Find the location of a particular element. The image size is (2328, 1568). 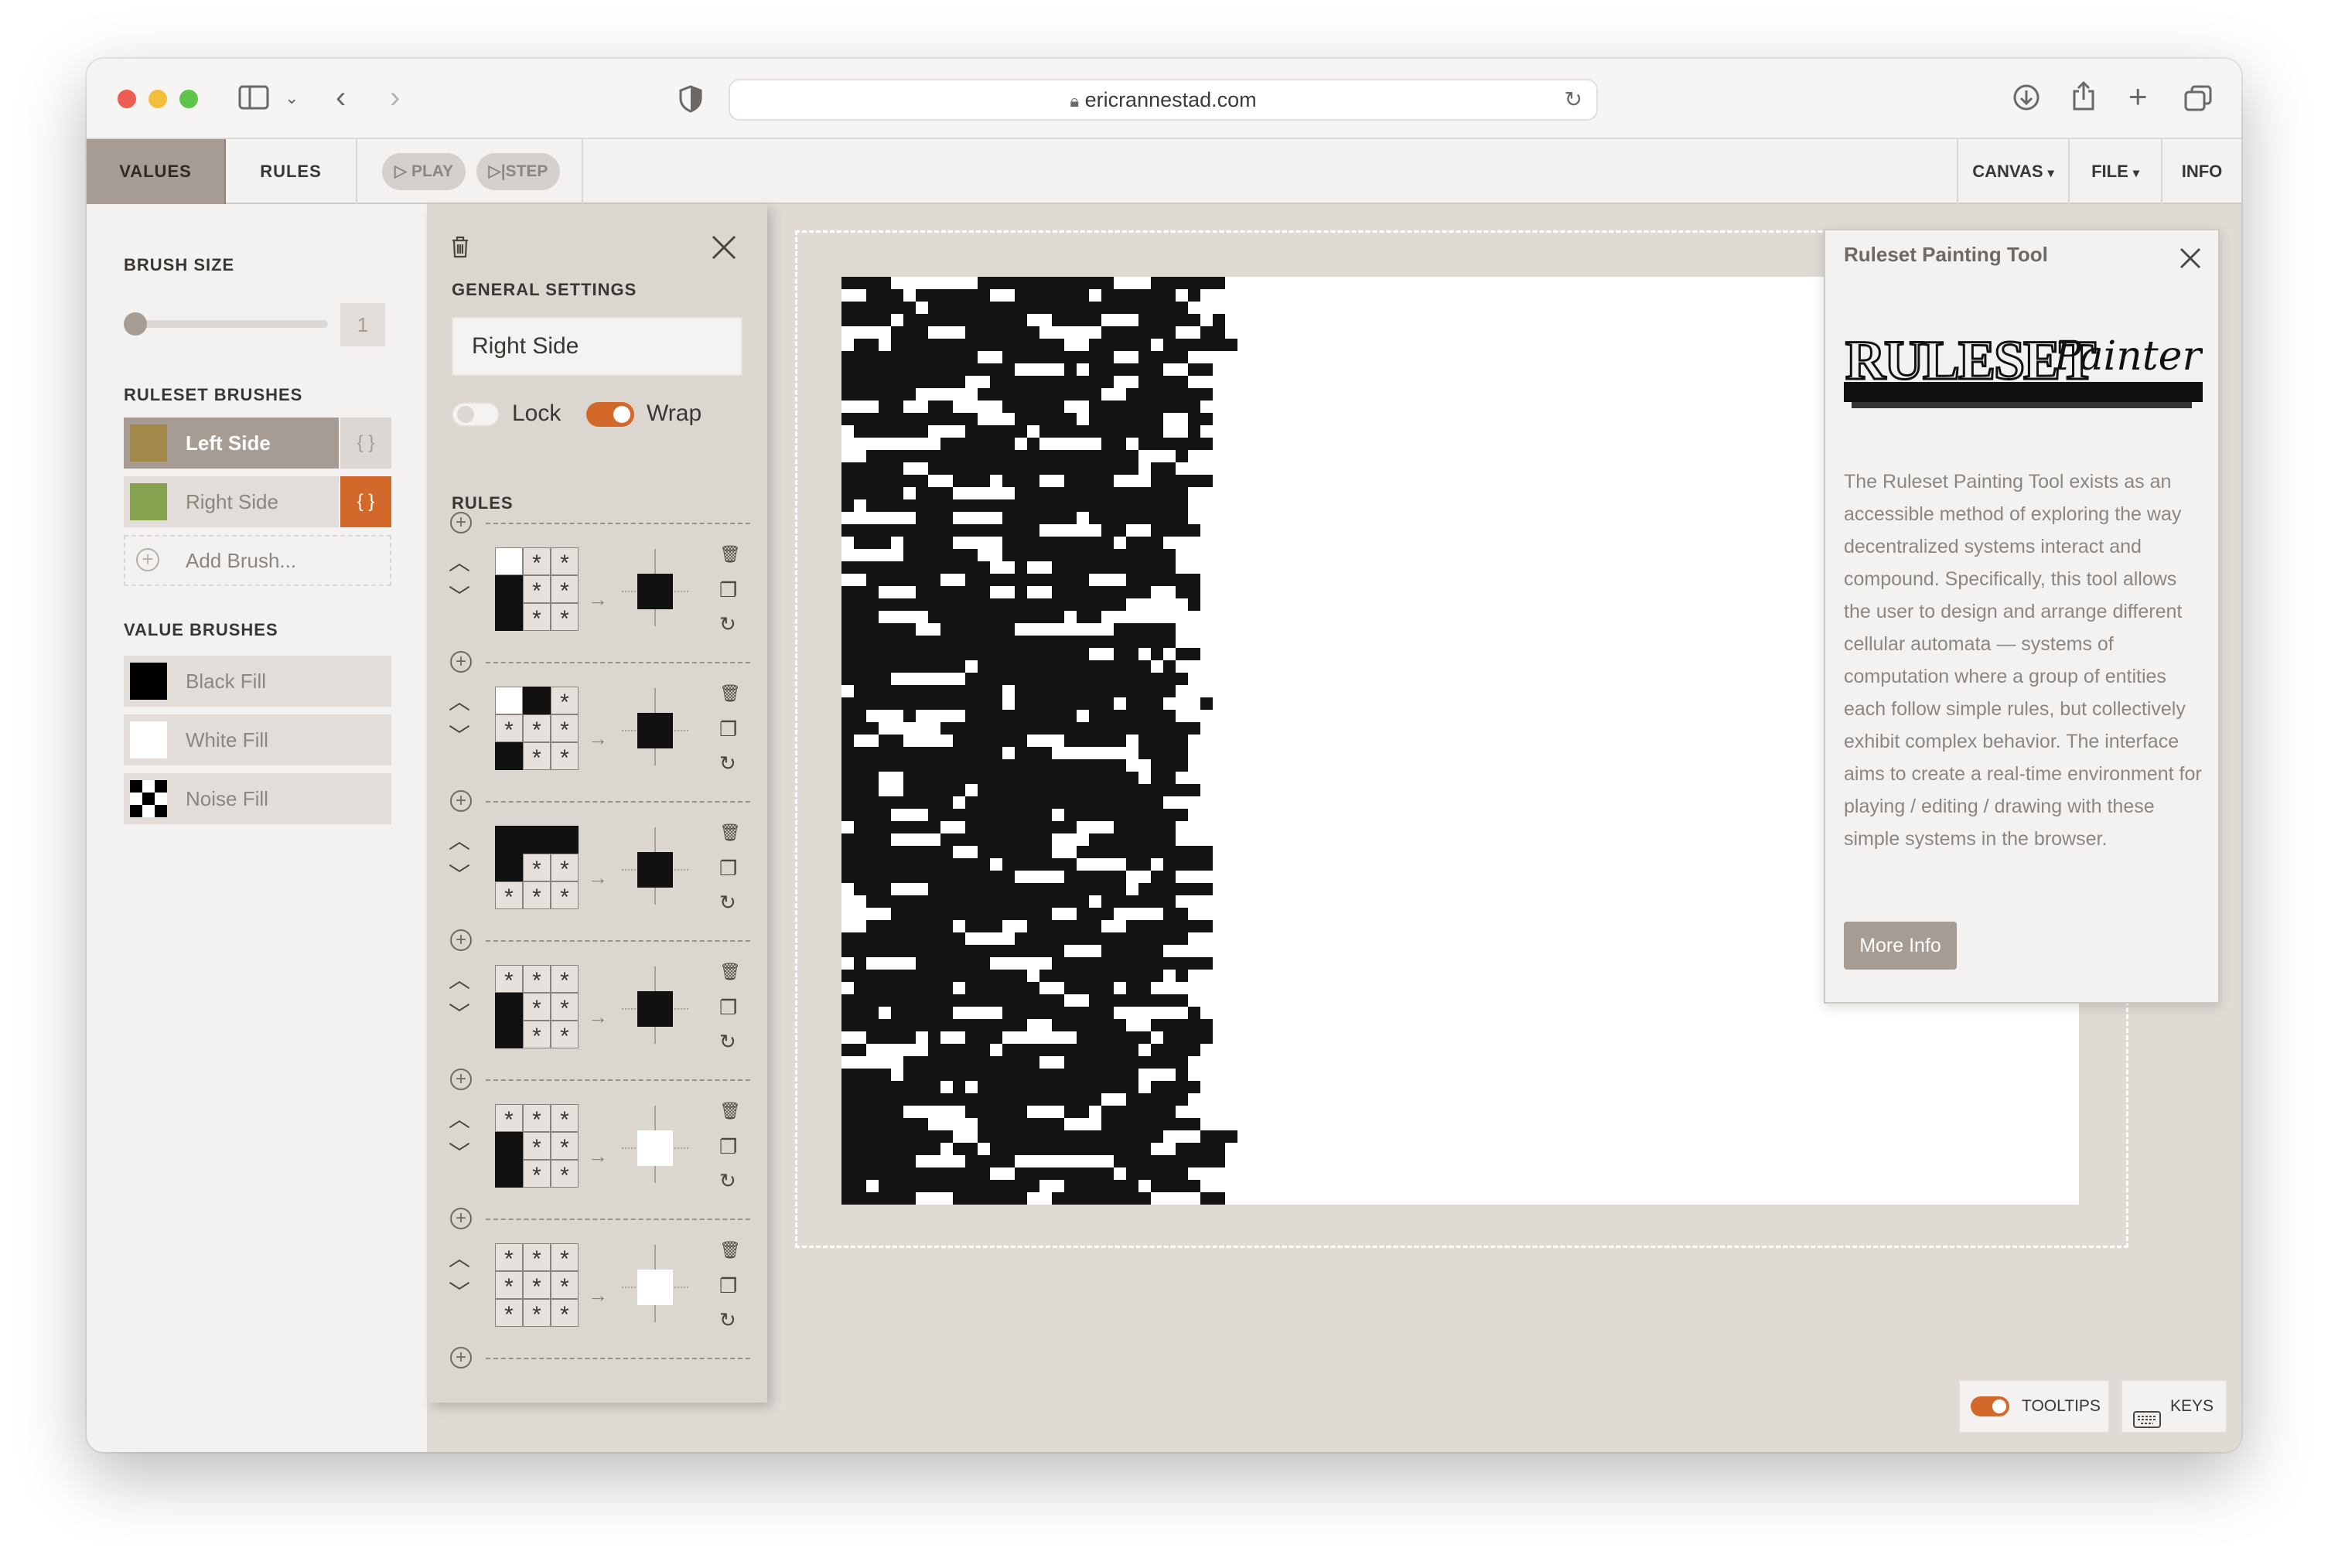

info-tab: INFO is located at coordinates (2201, 171).